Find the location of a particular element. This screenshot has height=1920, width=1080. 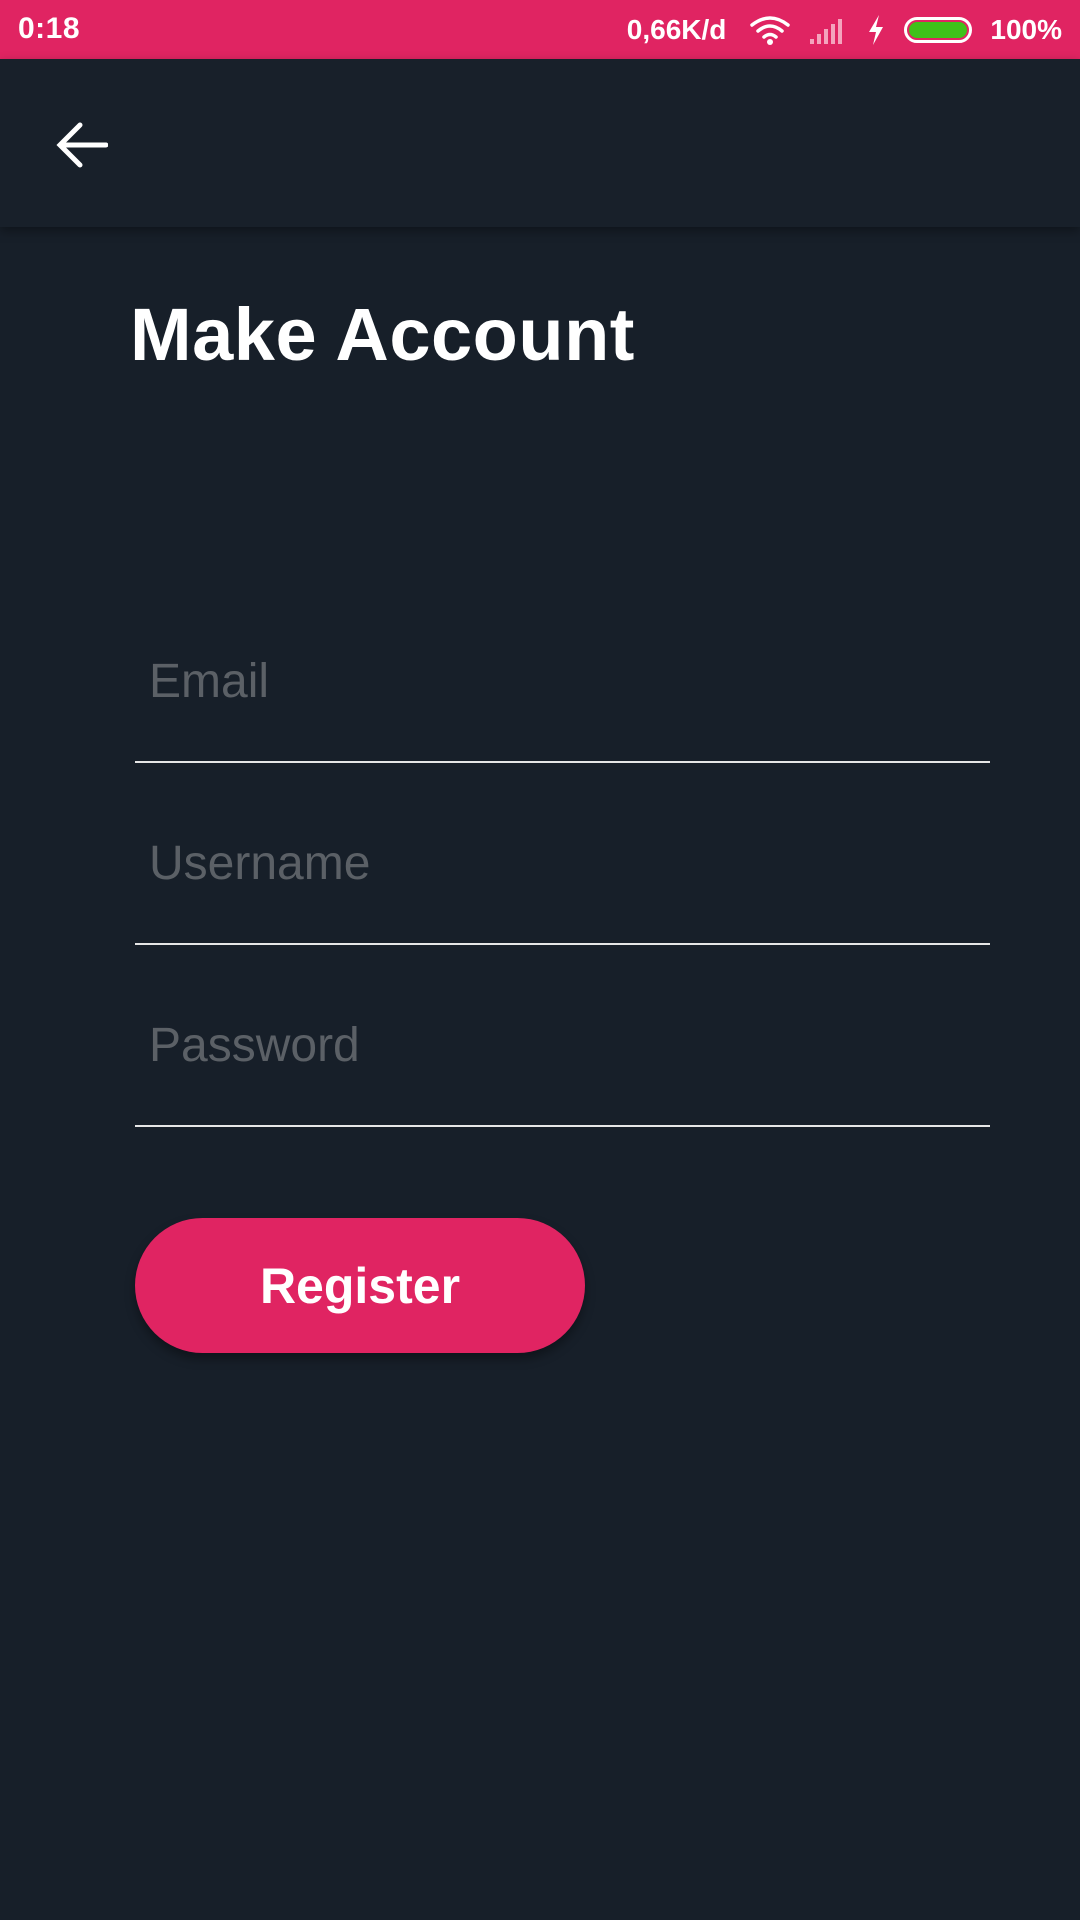

email-field is located at coordinates (562, 703).